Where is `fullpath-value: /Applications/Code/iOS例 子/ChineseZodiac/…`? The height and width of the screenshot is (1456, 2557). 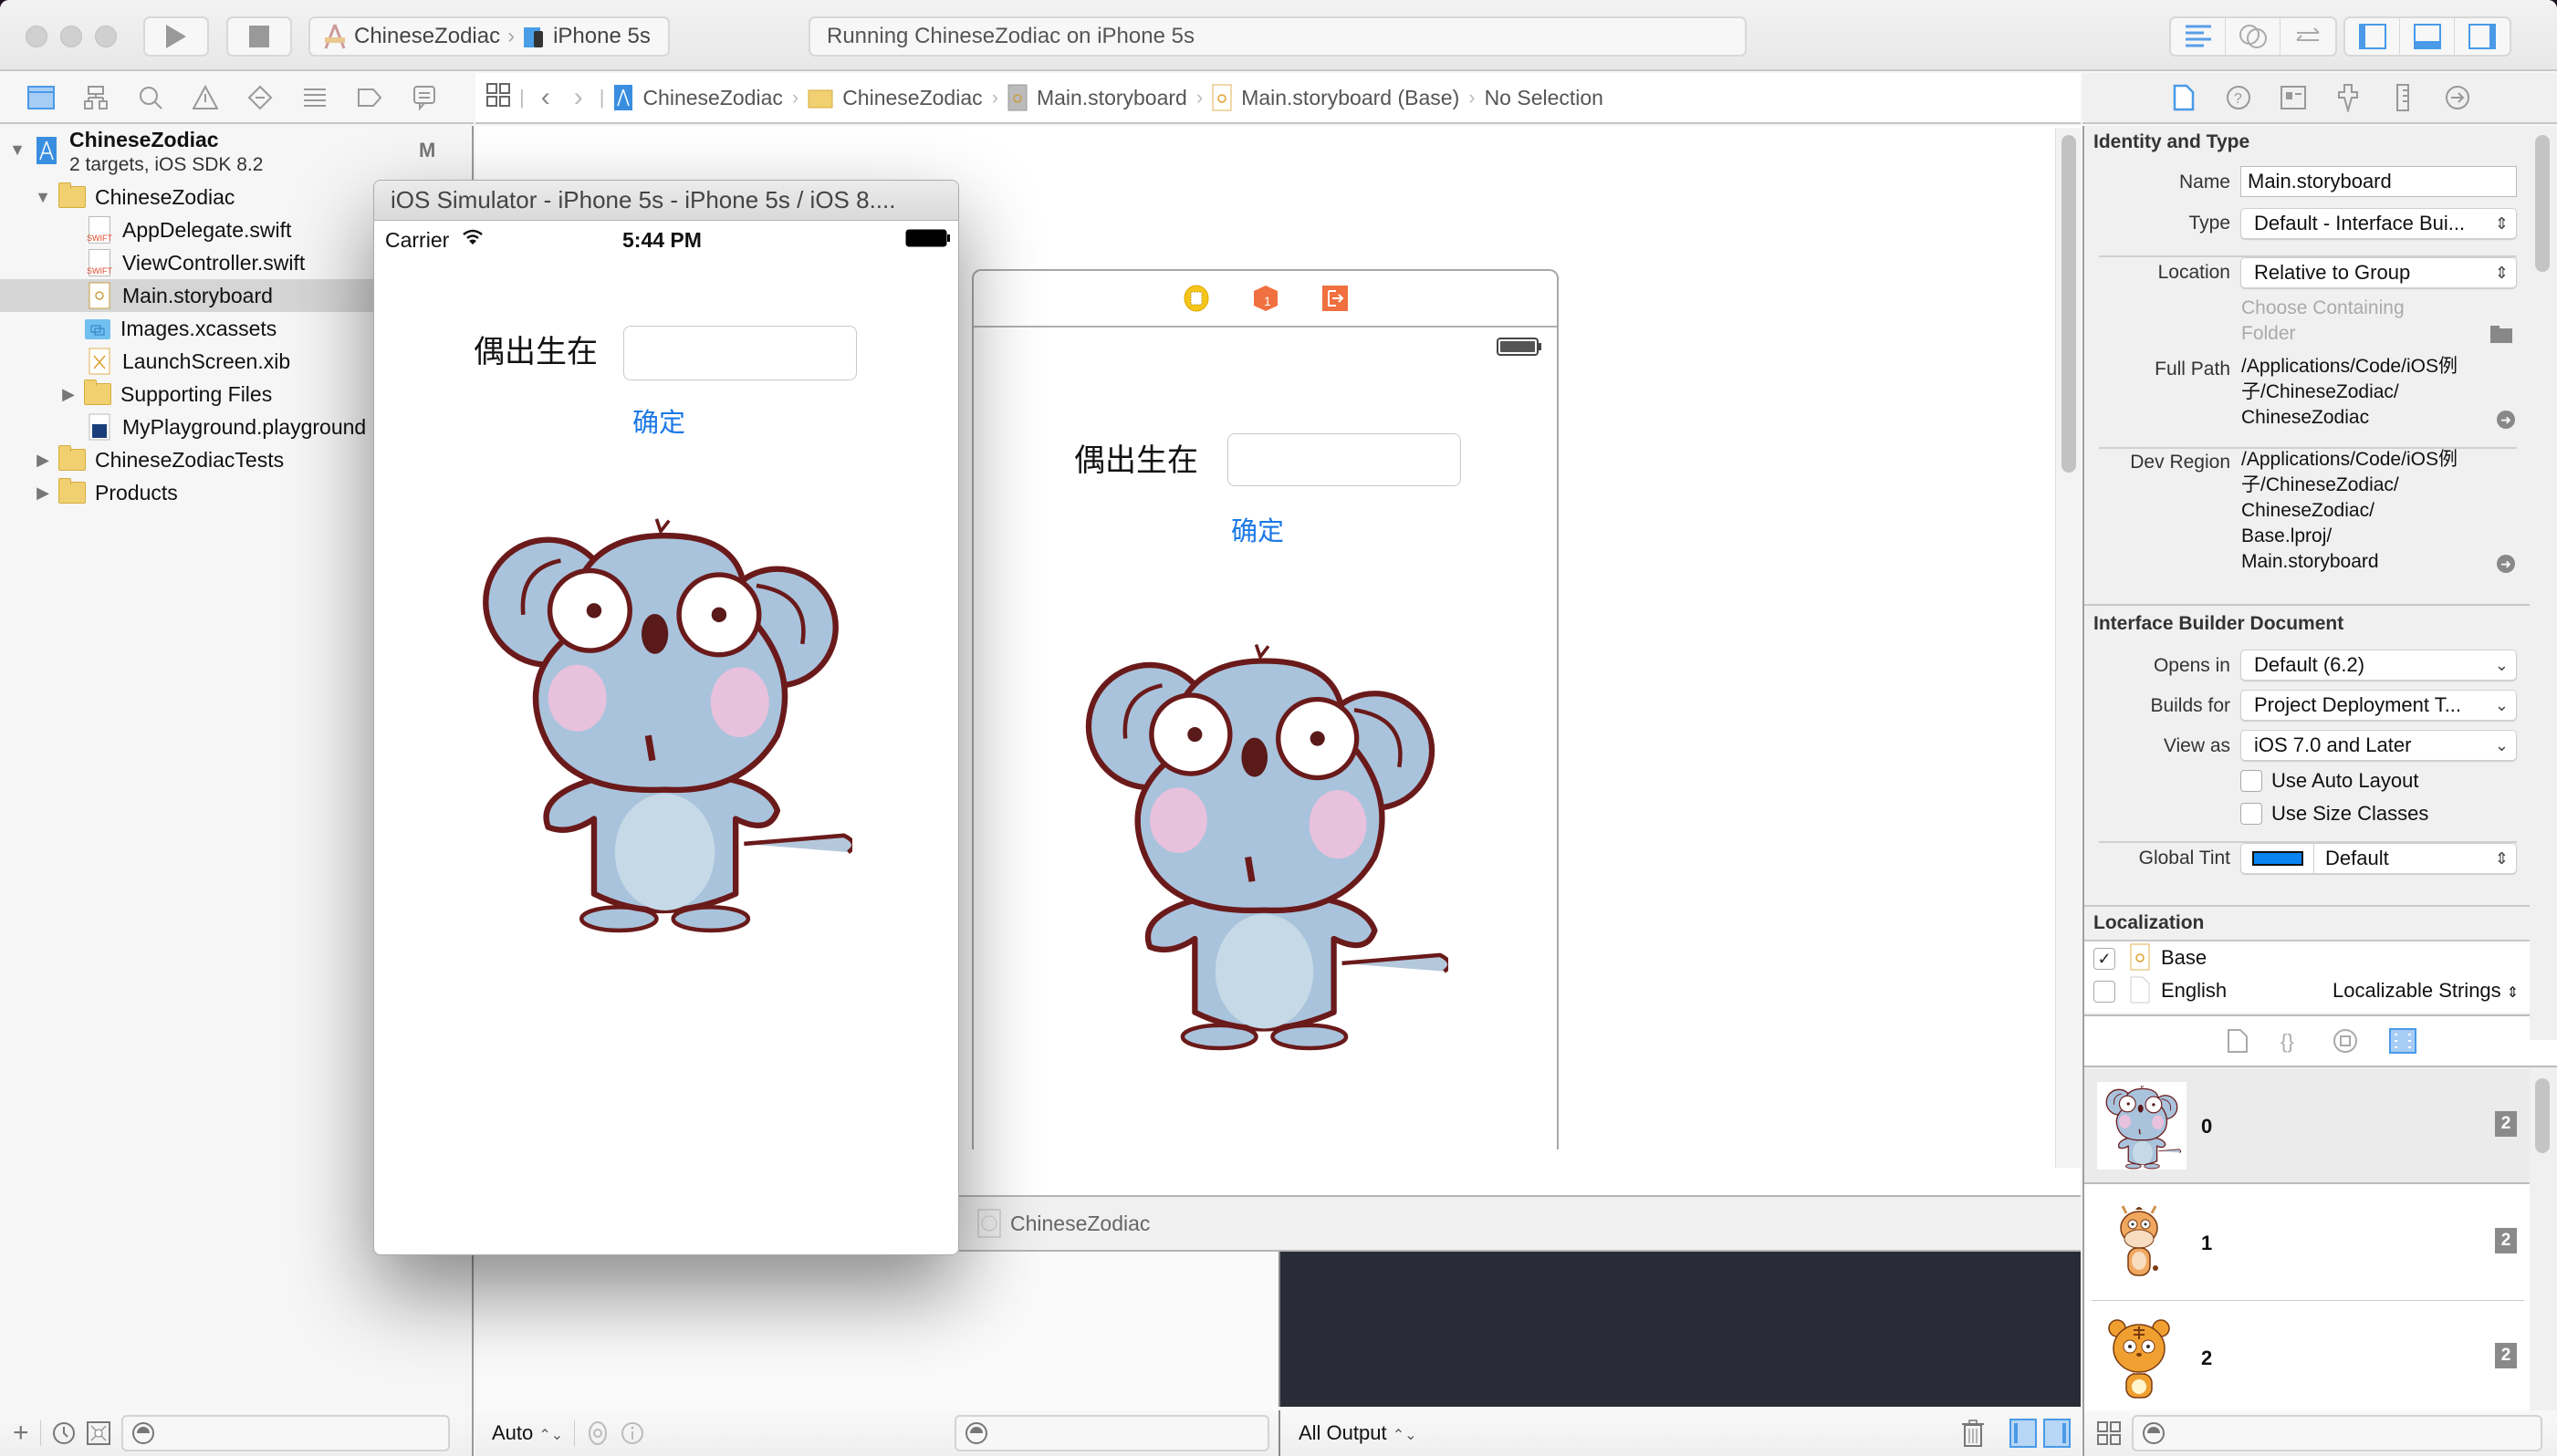 fullpath-value: /Applications/Code/iOS例 子/ChineseZodiac/… is located at coordinates (2369, 392).